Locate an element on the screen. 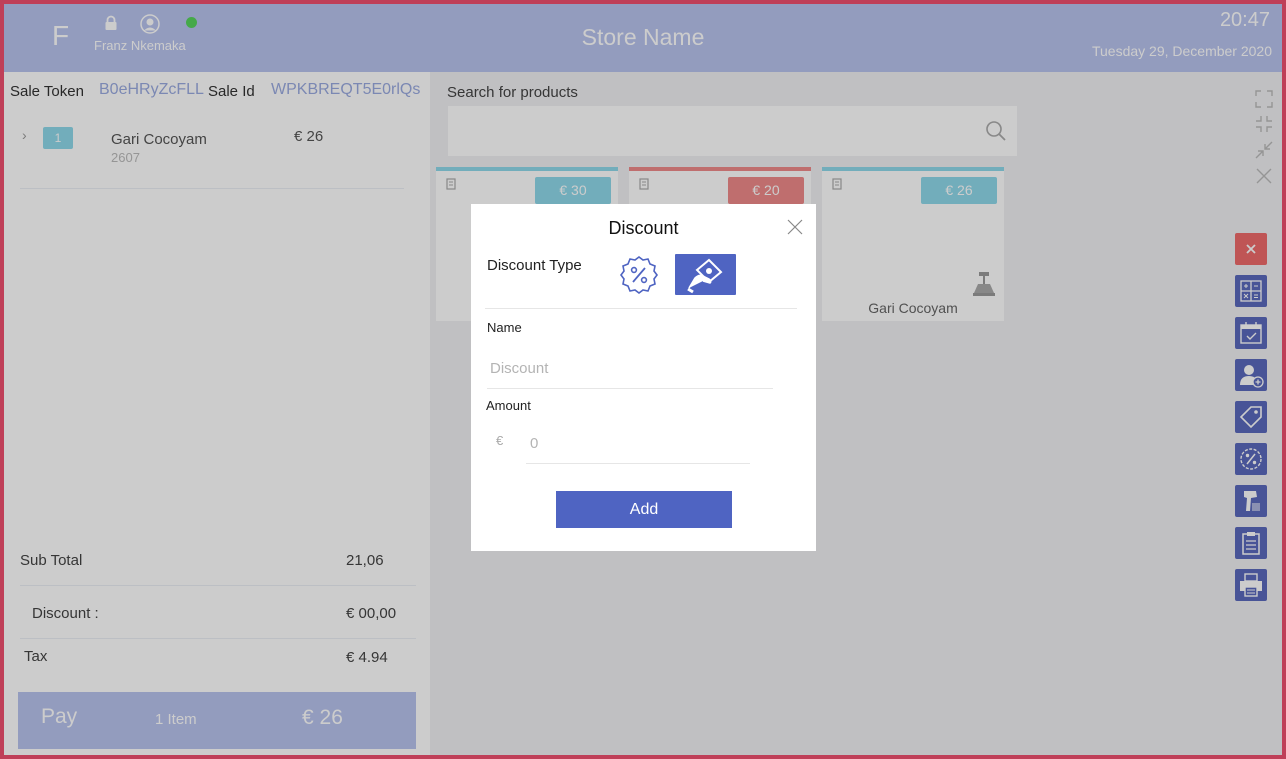  discount-dialog: Discount Discount Type Name Amount € Add is located at coordinates (643, 377).